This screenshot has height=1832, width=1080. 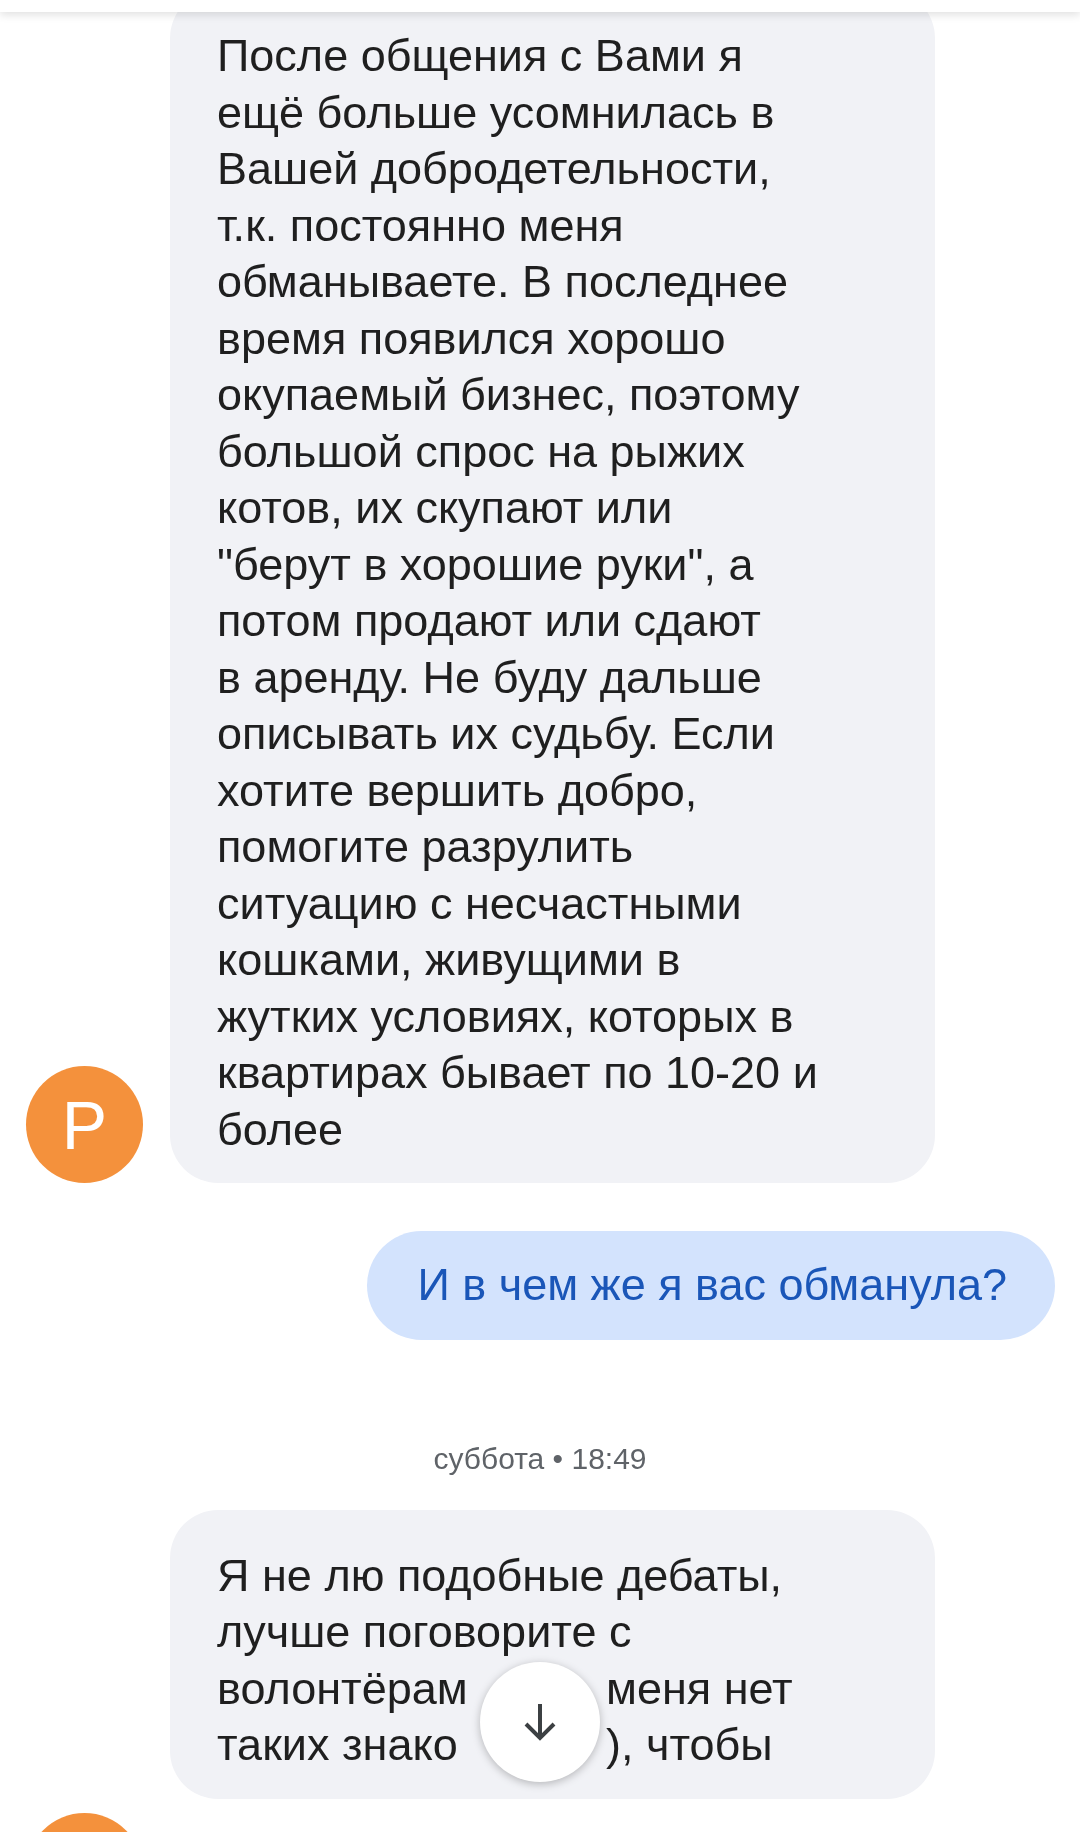 I want to click on message-text: меня нет, so click(x=699, y=1688).